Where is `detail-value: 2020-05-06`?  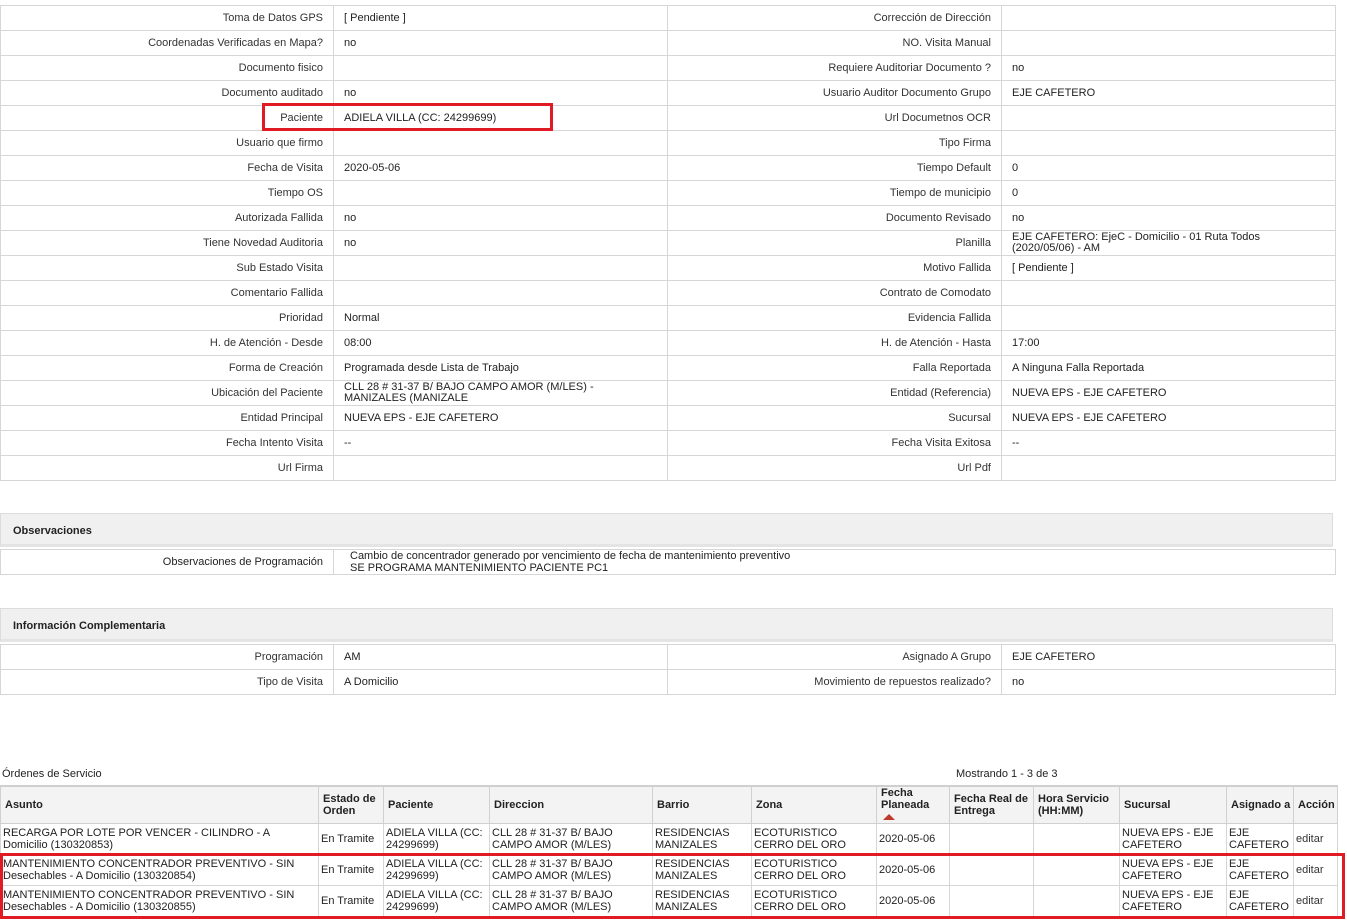
detail-value: 2020-05-06 is located at coordinates (500, 168).